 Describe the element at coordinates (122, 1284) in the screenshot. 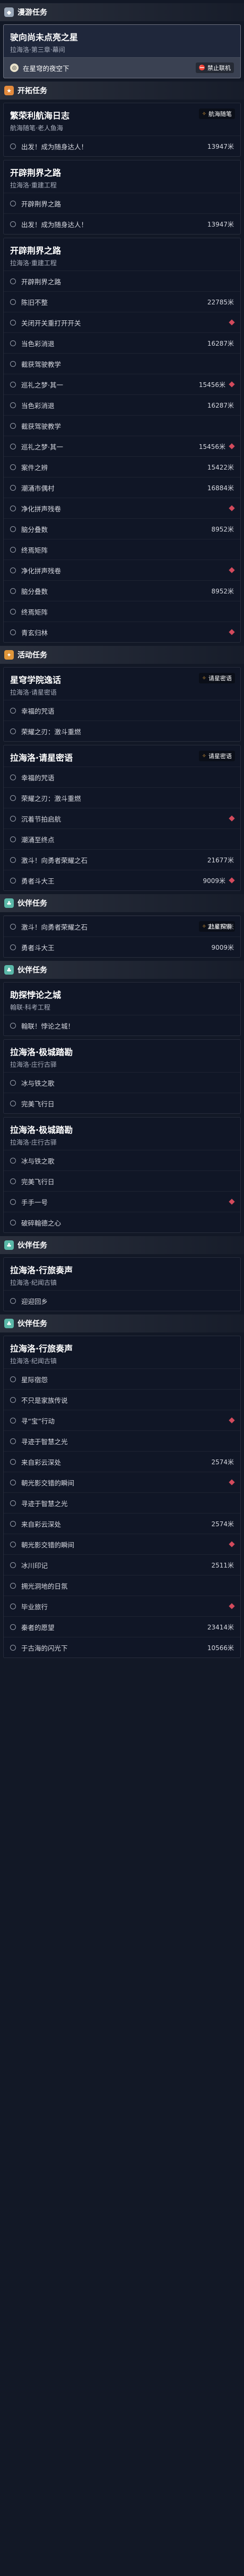

I see `quest-card: 拉海洛·行旅奏声 拉海洛·纪闻古镇 迎迎回乡` at that location.